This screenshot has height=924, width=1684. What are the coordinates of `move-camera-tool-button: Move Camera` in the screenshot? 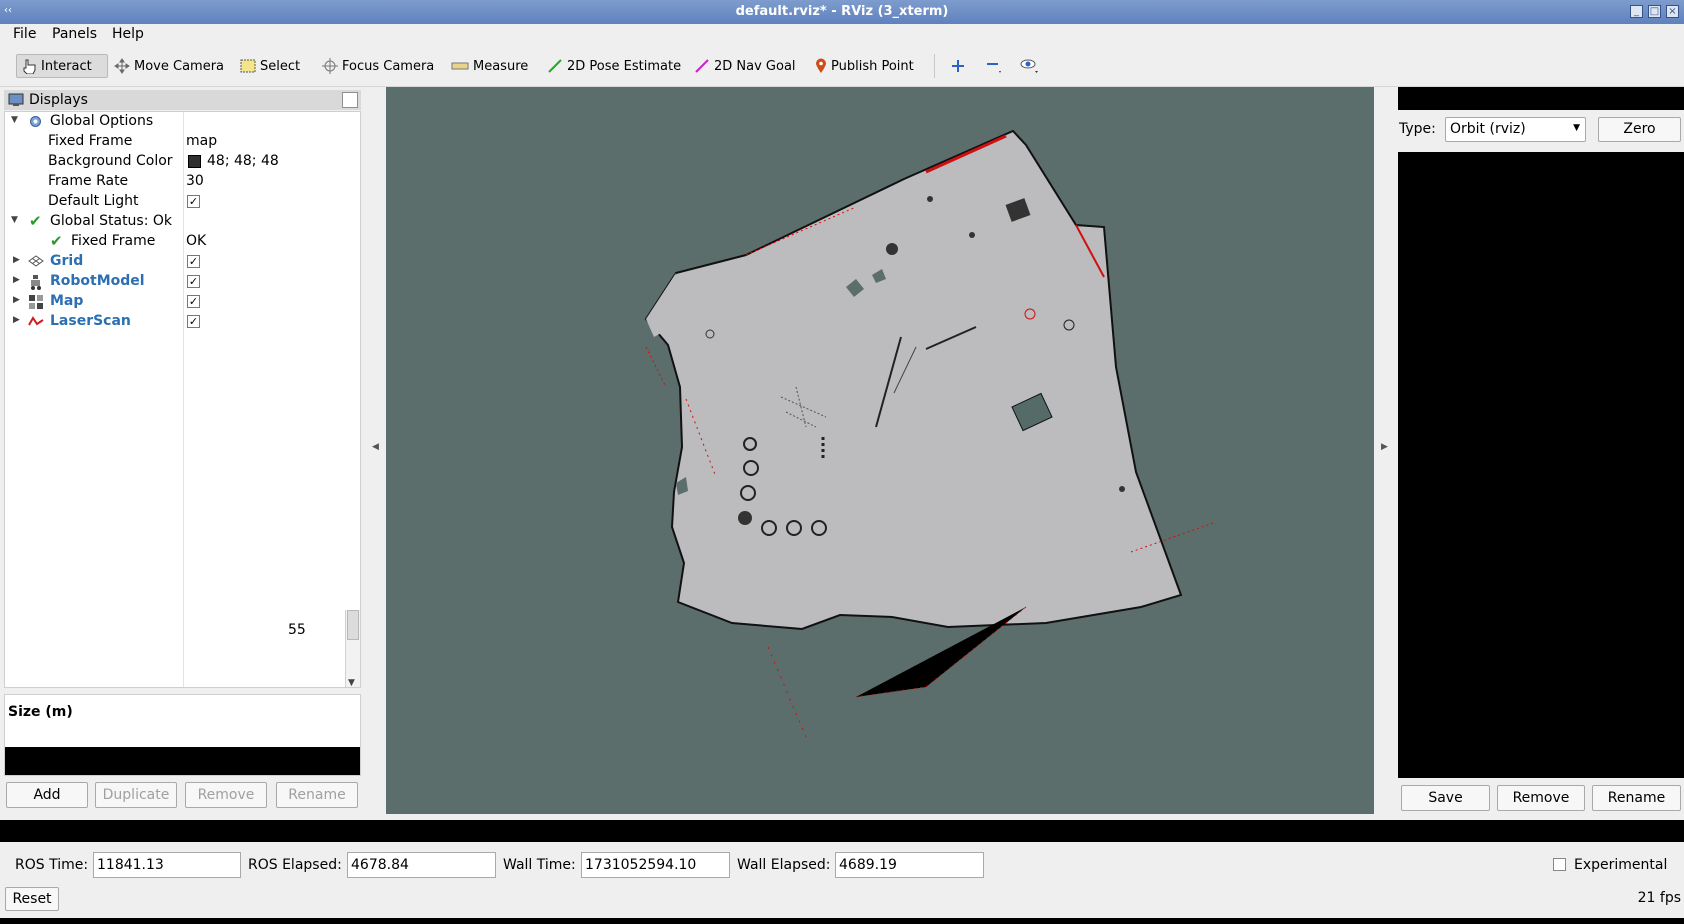 It's located at (169, 66).